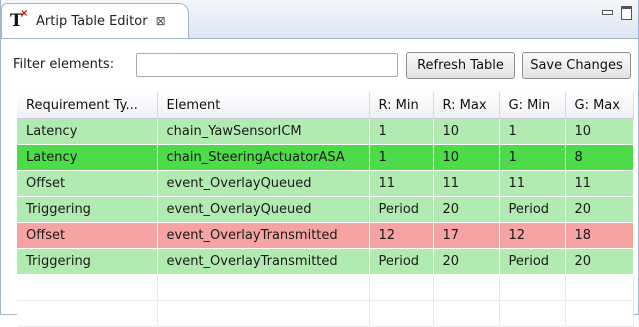 The width and height of the screenshot is (639, 327). I want to click on refresh-table-button: Refresh Table, so click(460, 65).